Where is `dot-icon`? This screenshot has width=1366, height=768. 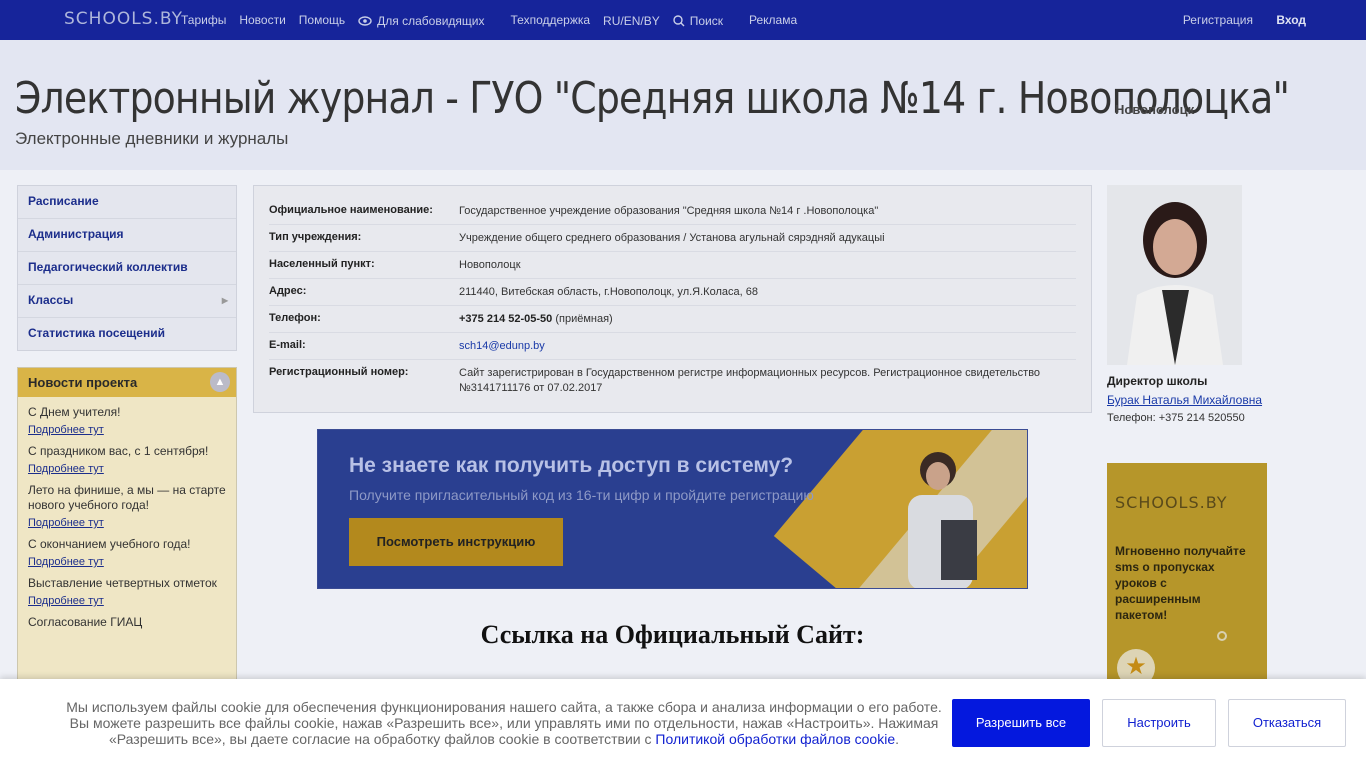 dot-icon is located at coordinates (1222, 636).